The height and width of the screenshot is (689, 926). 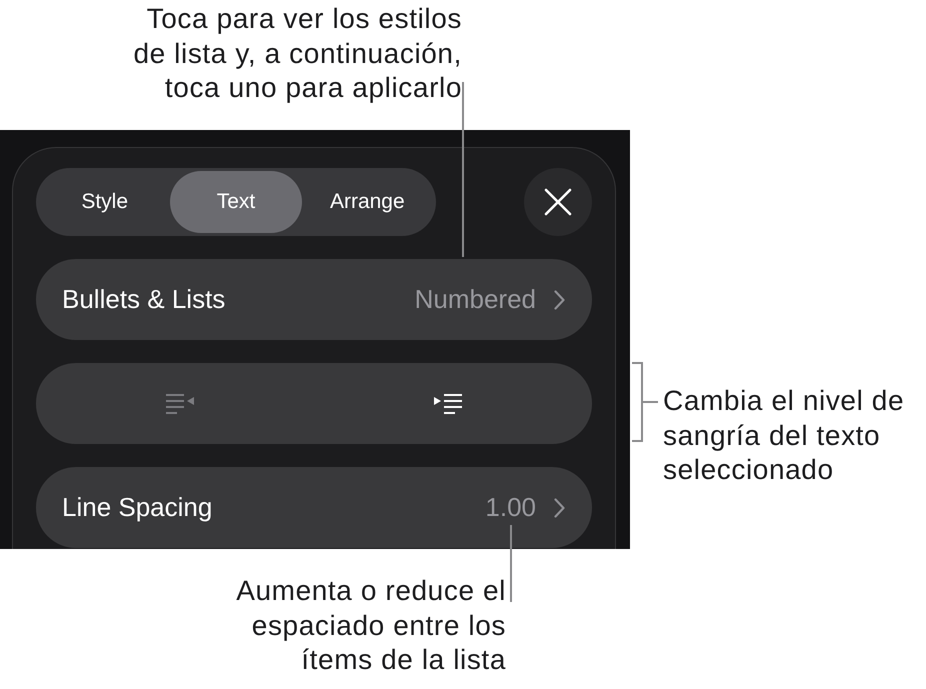 What do you see at coordinates (144, 299) in the screenshot?
I see `row-label: Bullets & Lists` at bounding box center [144, 299].